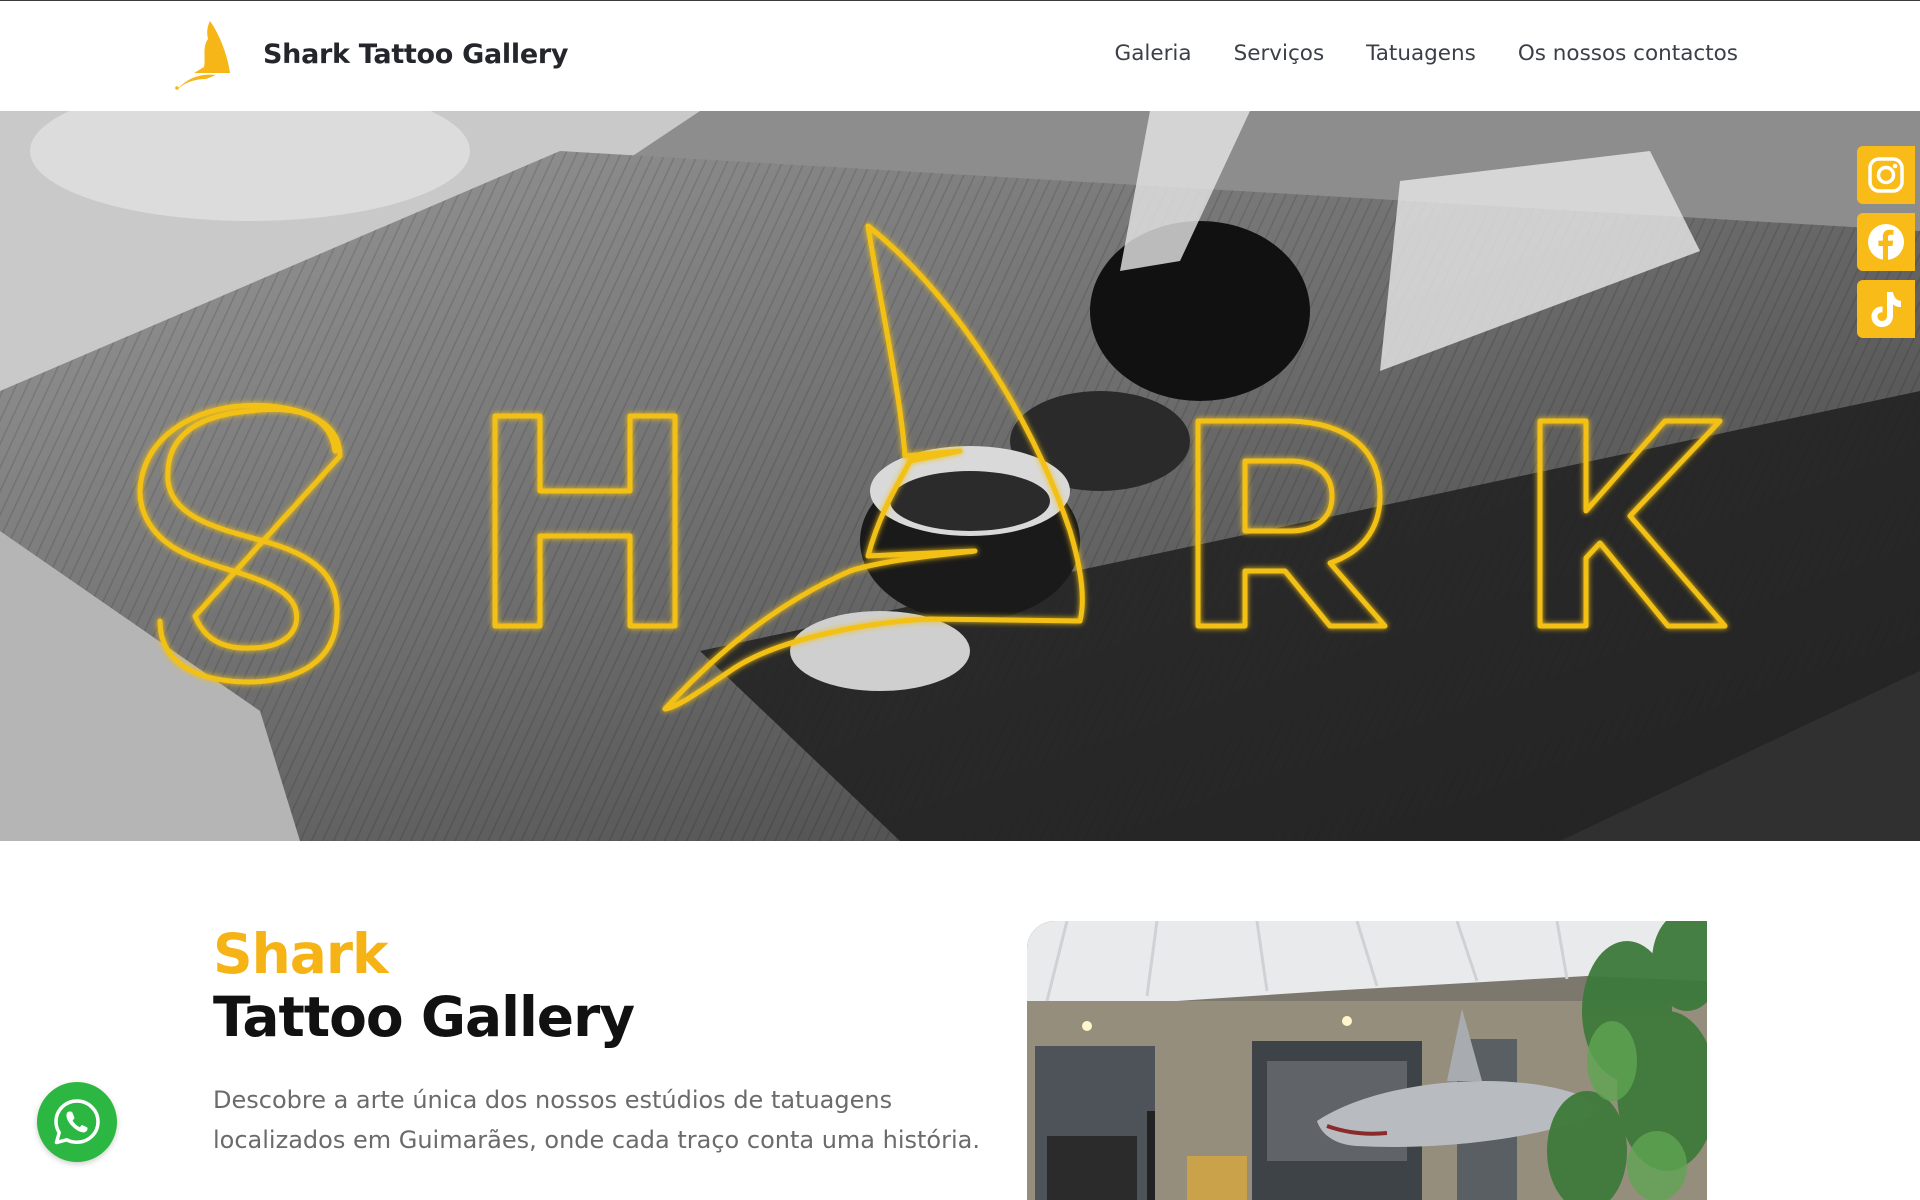 Image resolution: width=1920 pixels, height=1200 pixels. I want to click on shark-fin-logo-icon, so click(202, 55).